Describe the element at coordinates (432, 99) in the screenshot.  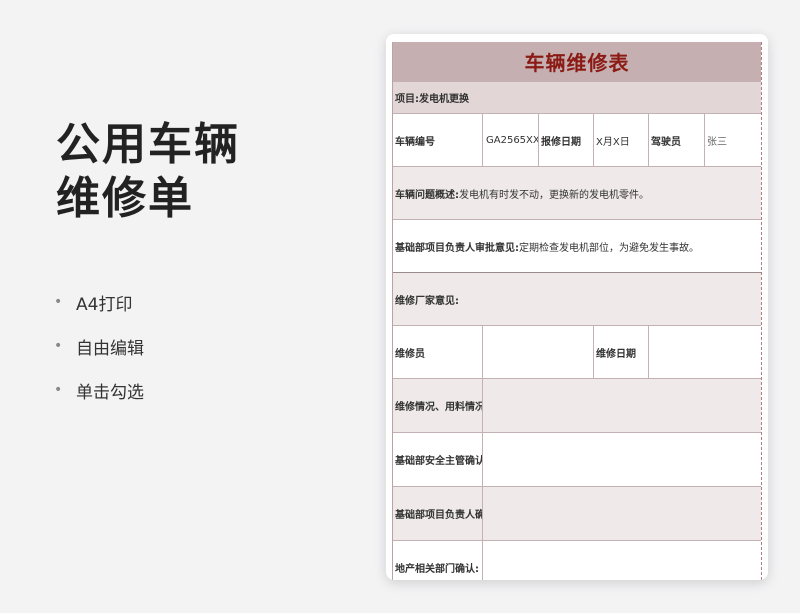
I see `project-label: 项目:发电机更换` at that location.